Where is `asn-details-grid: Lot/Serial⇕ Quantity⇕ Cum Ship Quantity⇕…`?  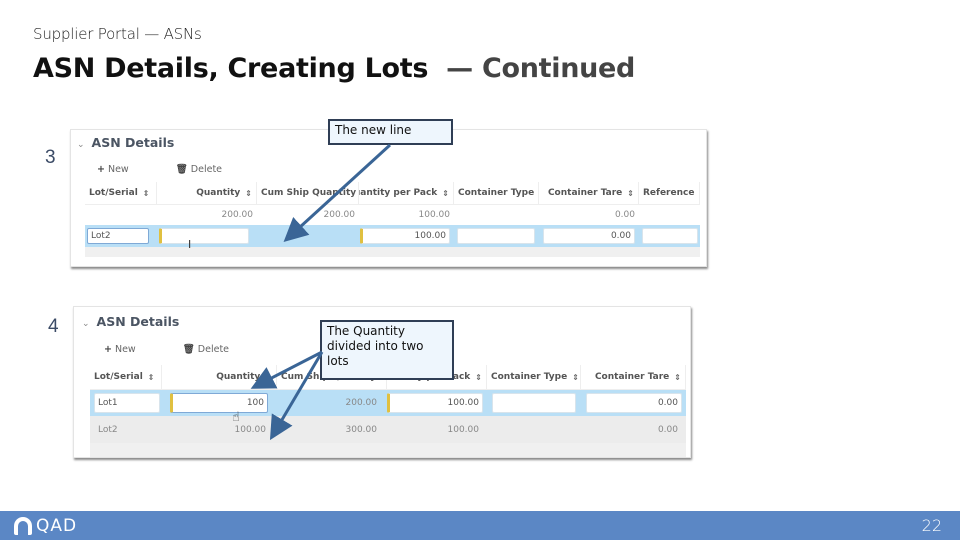
asn-details-grid: Lot/Serial⇕ Quantity⇕ Cum Ship Quantity⇕… is located at coordinates (392, 219).